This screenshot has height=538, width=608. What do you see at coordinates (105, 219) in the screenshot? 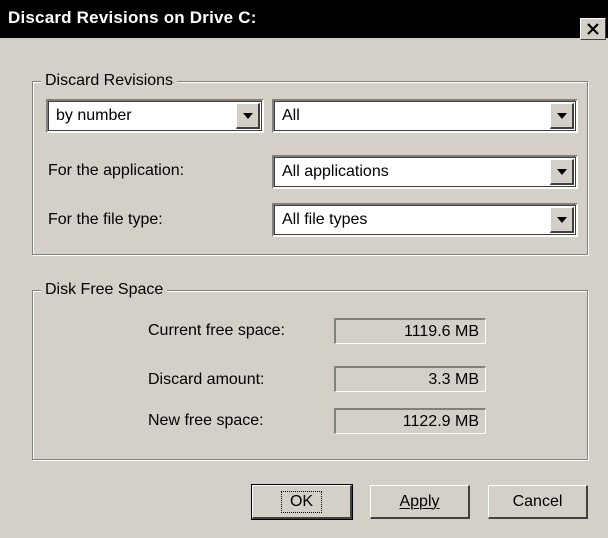
I see `filetype-label: For the file type:` at bounding box center [105, 219].